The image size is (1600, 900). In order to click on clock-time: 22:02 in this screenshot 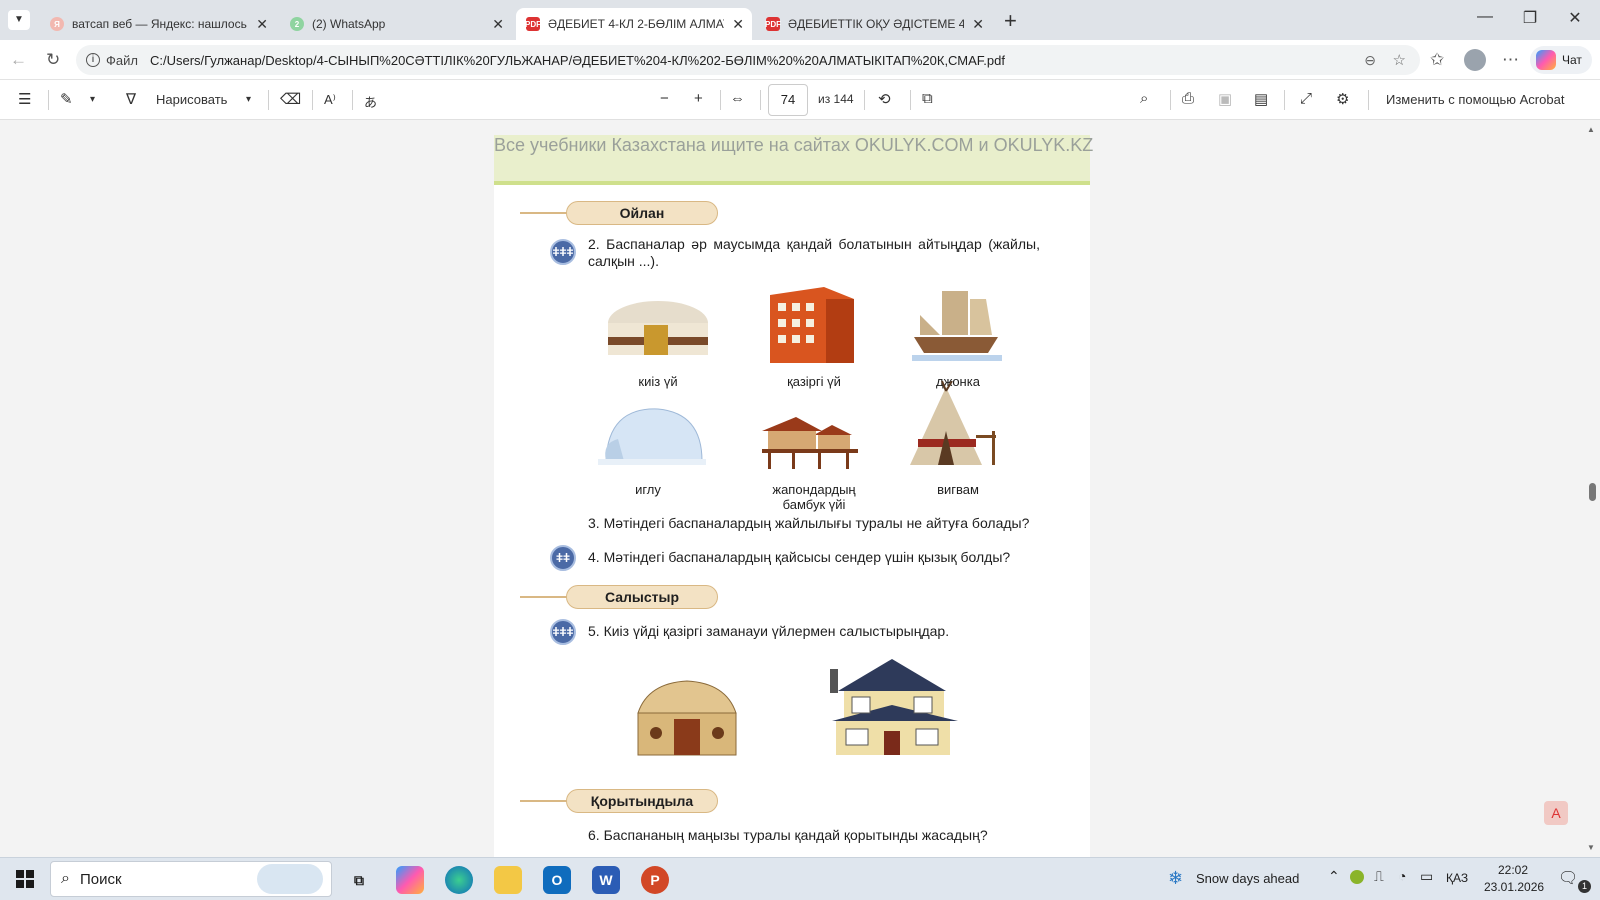, I will do `click(1513, 870)`.